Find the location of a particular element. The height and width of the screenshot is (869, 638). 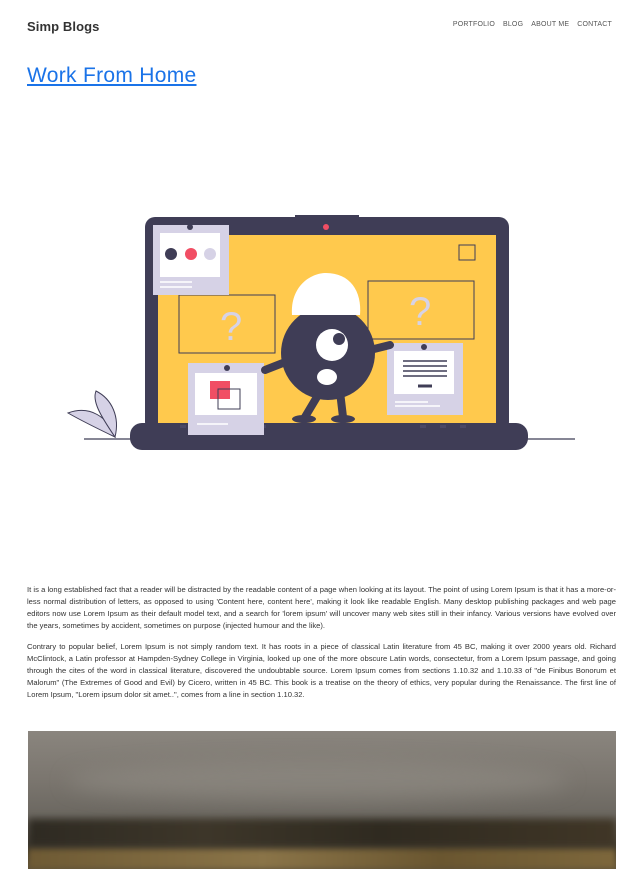

leaf-icon is located at coordinates (91, 414).